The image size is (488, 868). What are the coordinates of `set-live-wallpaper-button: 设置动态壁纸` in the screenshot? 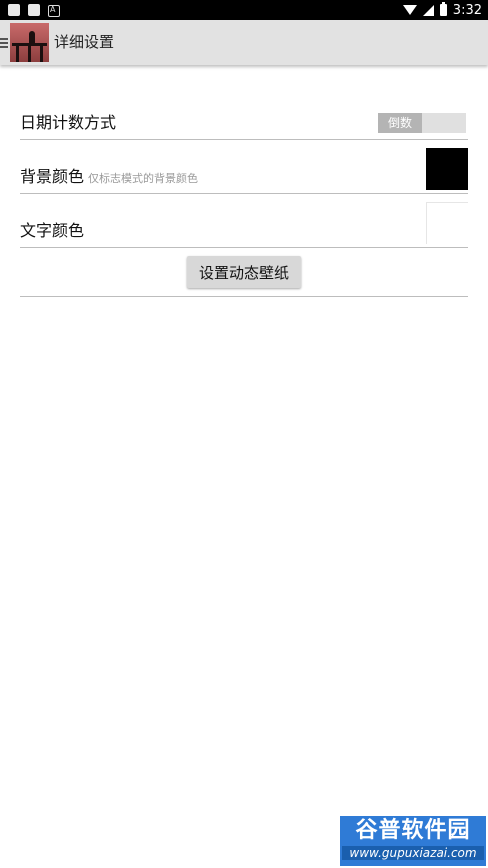 It's located at (244, 272).